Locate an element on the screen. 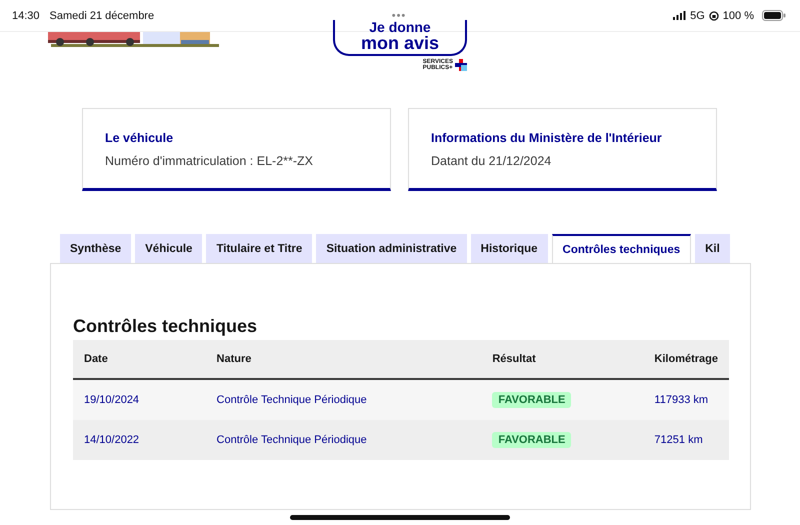  column-header: Kilométrage is located at coordinates (686, 359).